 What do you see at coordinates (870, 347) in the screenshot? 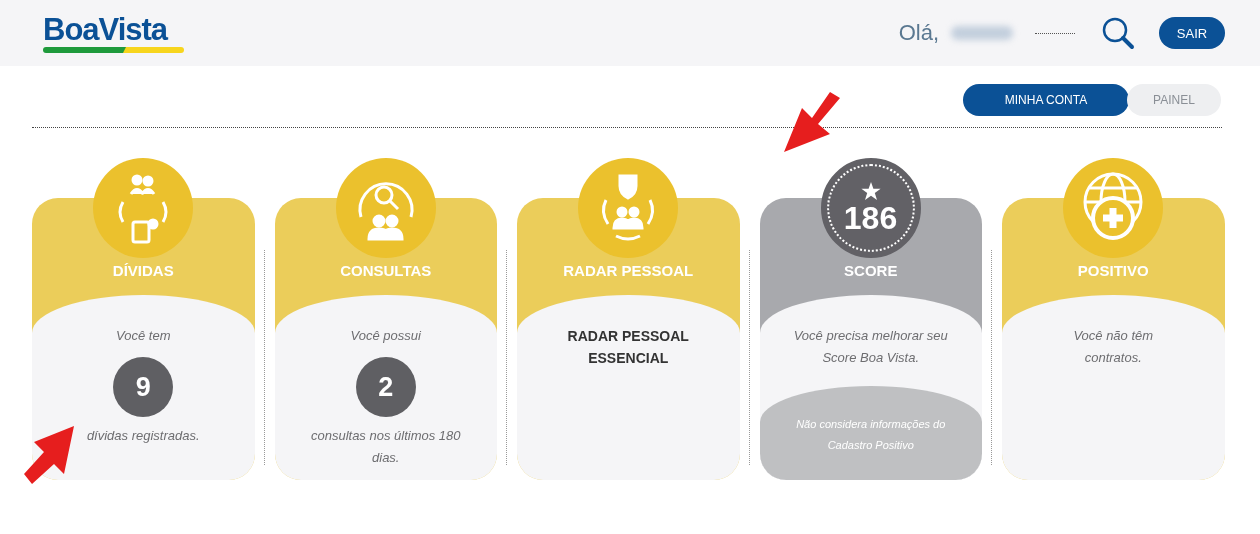
I see `card-text: Você precisa melhorar seu Score Boa Vista.` at bounding box center [870, 347].